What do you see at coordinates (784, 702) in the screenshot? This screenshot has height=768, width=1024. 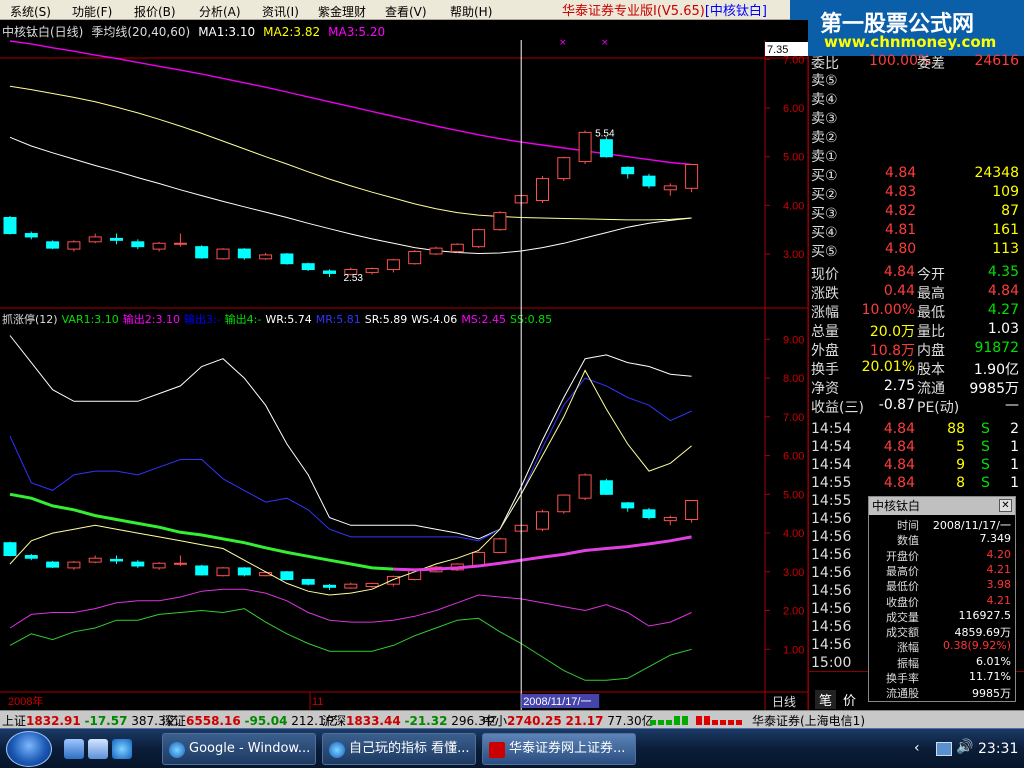 I see `period-label: 日线` at bounding box center [784, 702].